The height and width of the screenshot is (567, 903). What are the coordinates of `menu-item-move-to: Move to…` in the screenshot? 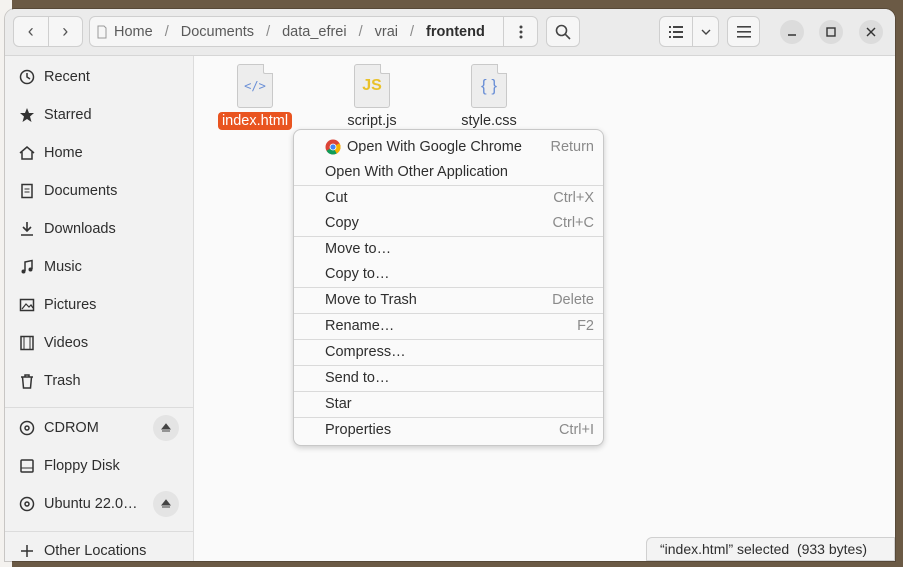 It's located at (448, 248).